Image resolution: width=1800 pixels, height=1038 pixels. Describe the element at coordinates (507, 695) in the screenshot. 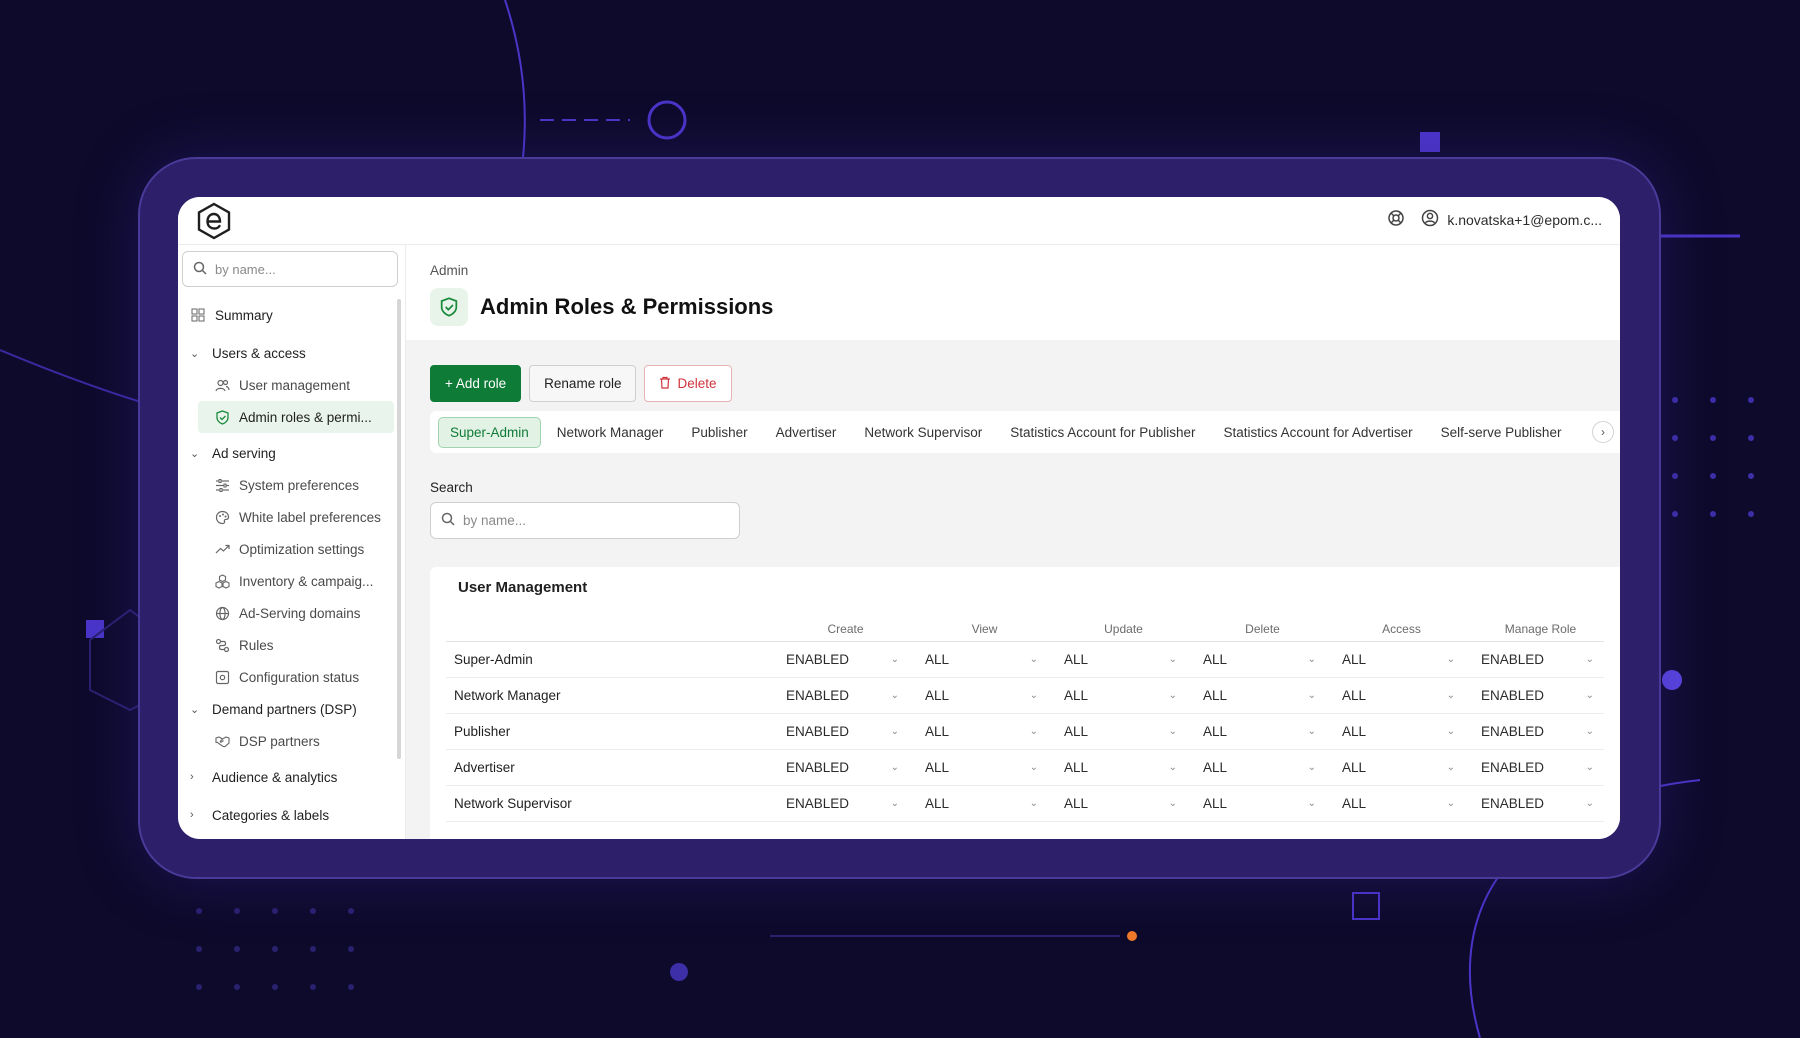

I see `role-name: Network Manager` at that location.